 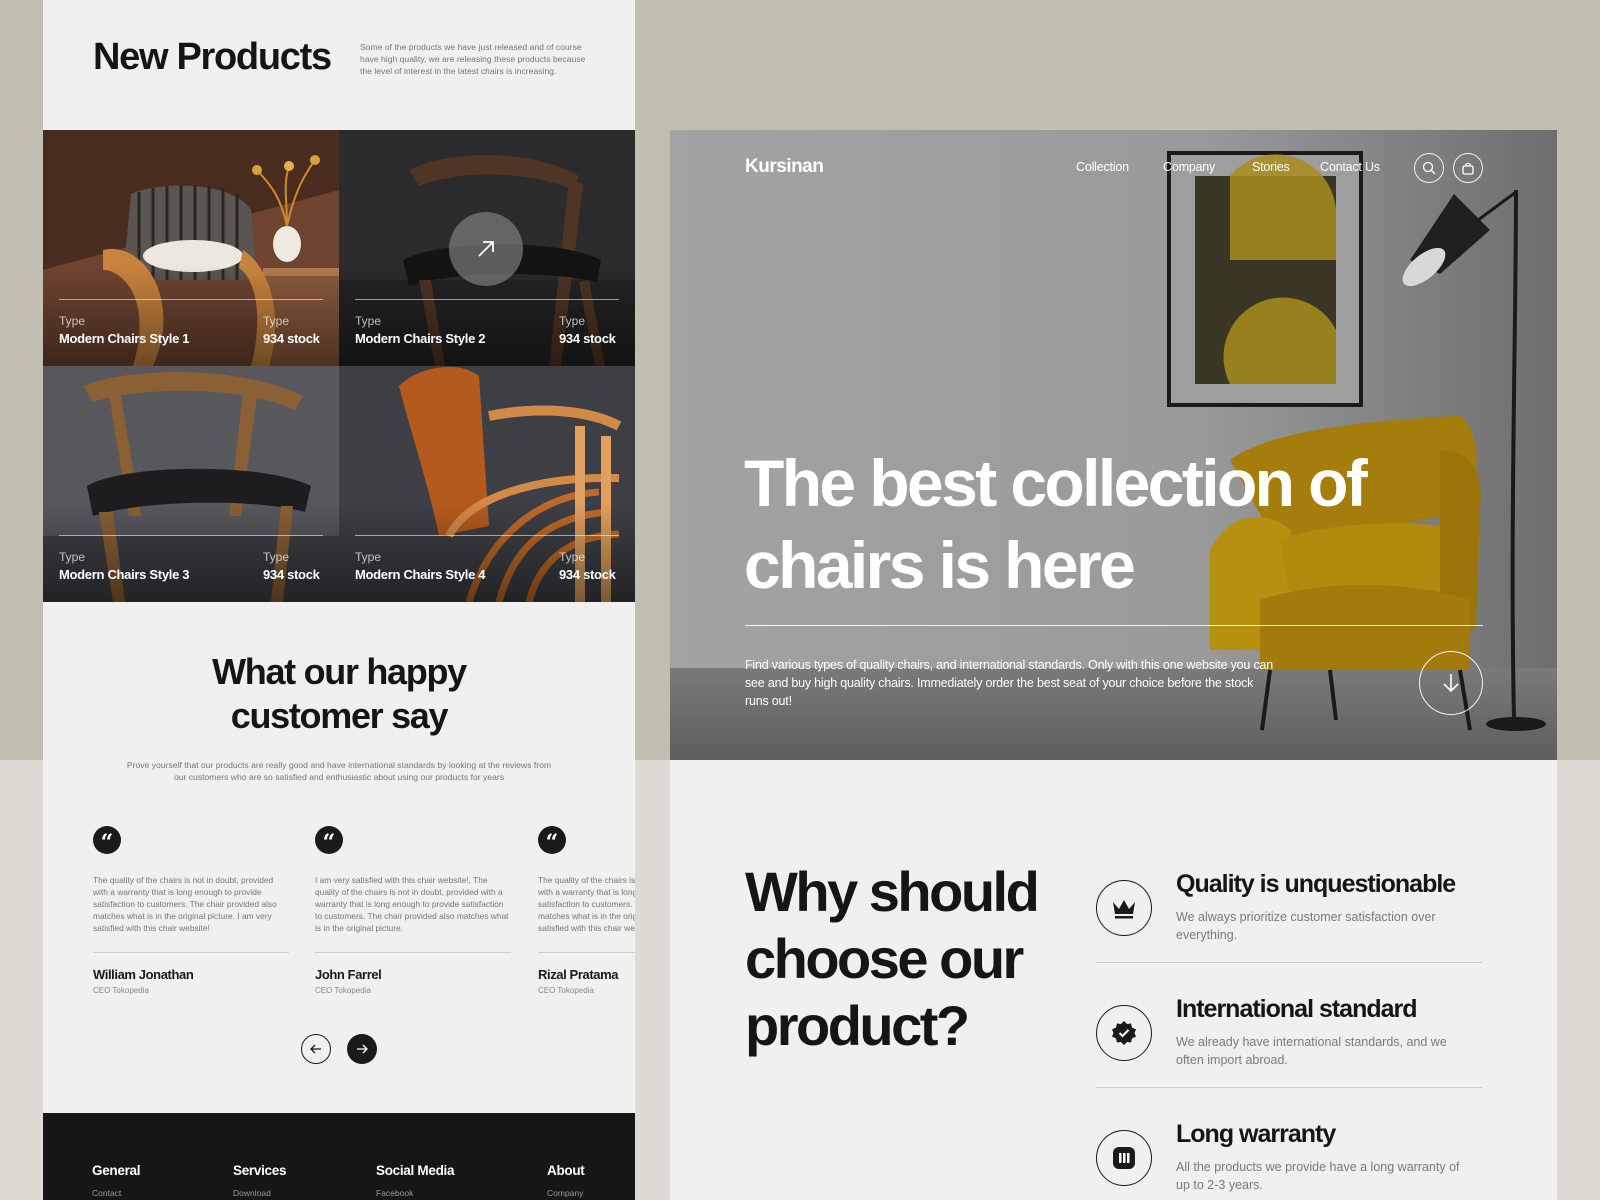 What do you see at coordinates (565, 1193) in the screenshot?
I see `footer-link: Company` at bounding box center [565, 1193].